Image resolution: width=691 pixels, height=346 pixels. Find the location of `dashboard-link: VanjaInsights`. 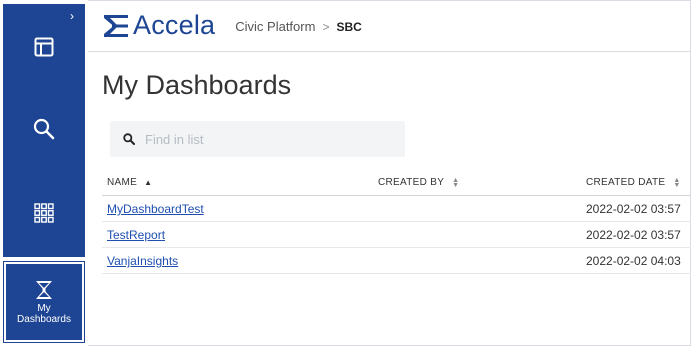

dashboard-link: VanjaInsights is located at coordinates (142, 261).